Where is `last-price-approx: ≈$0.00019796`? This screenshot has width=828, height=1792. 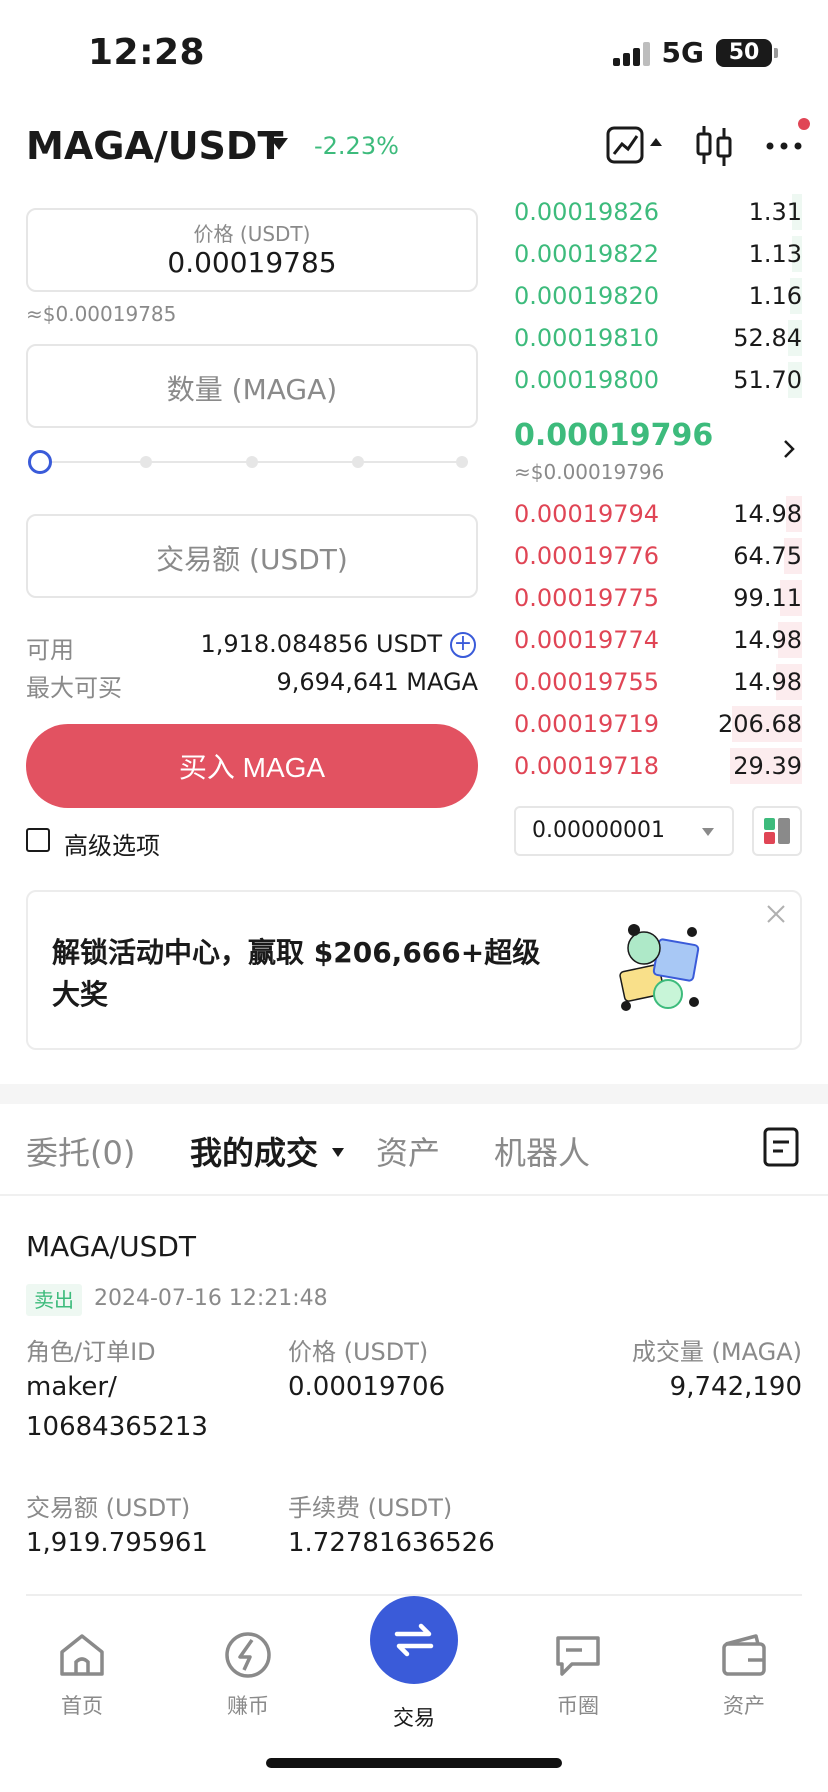
last-price-approx: ≈$0.00019796 is located at coordinates (589, 472).